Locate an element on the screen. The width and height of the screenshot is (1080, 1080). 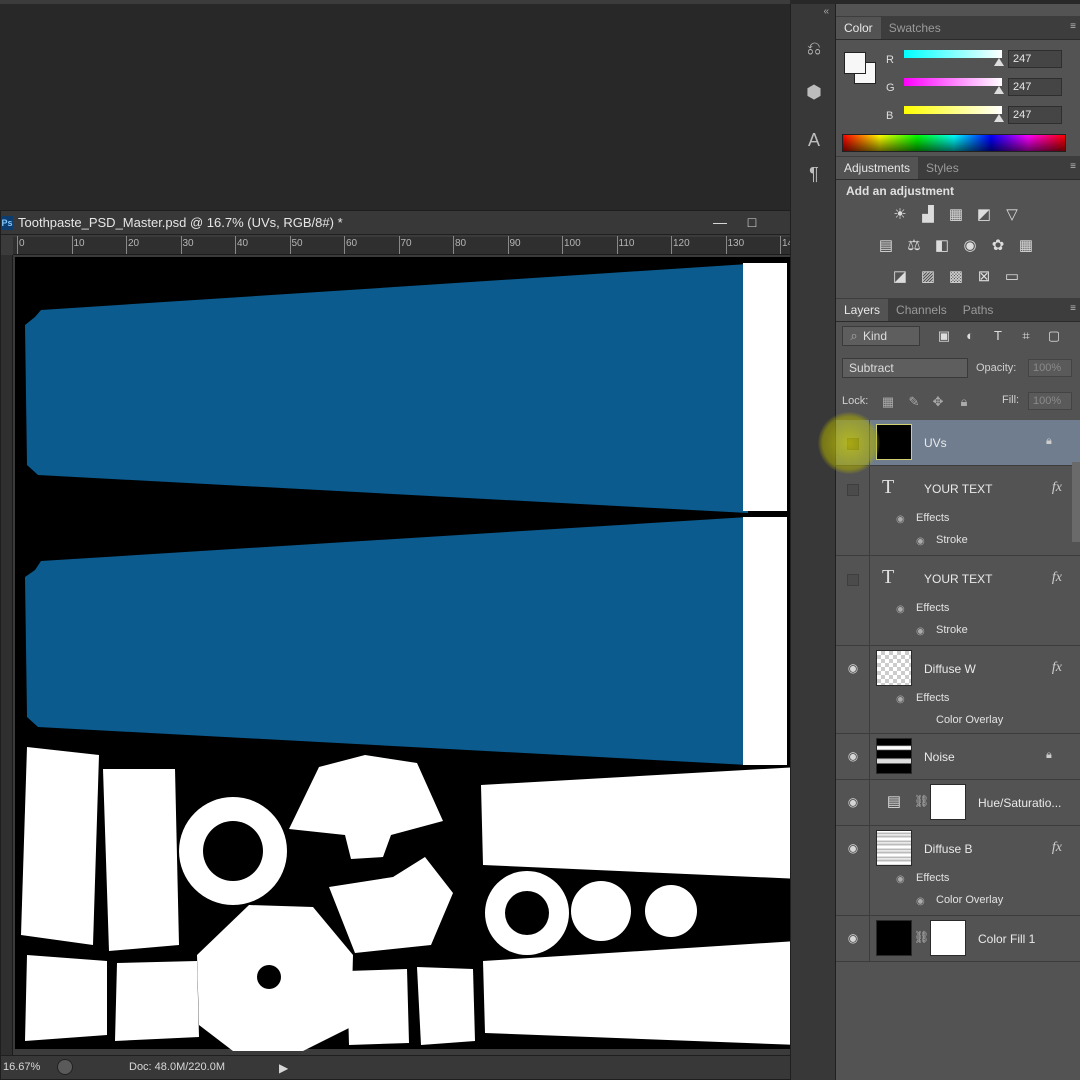
filter-shape-icon: ⌗ is located at coordinates (1026, 336).